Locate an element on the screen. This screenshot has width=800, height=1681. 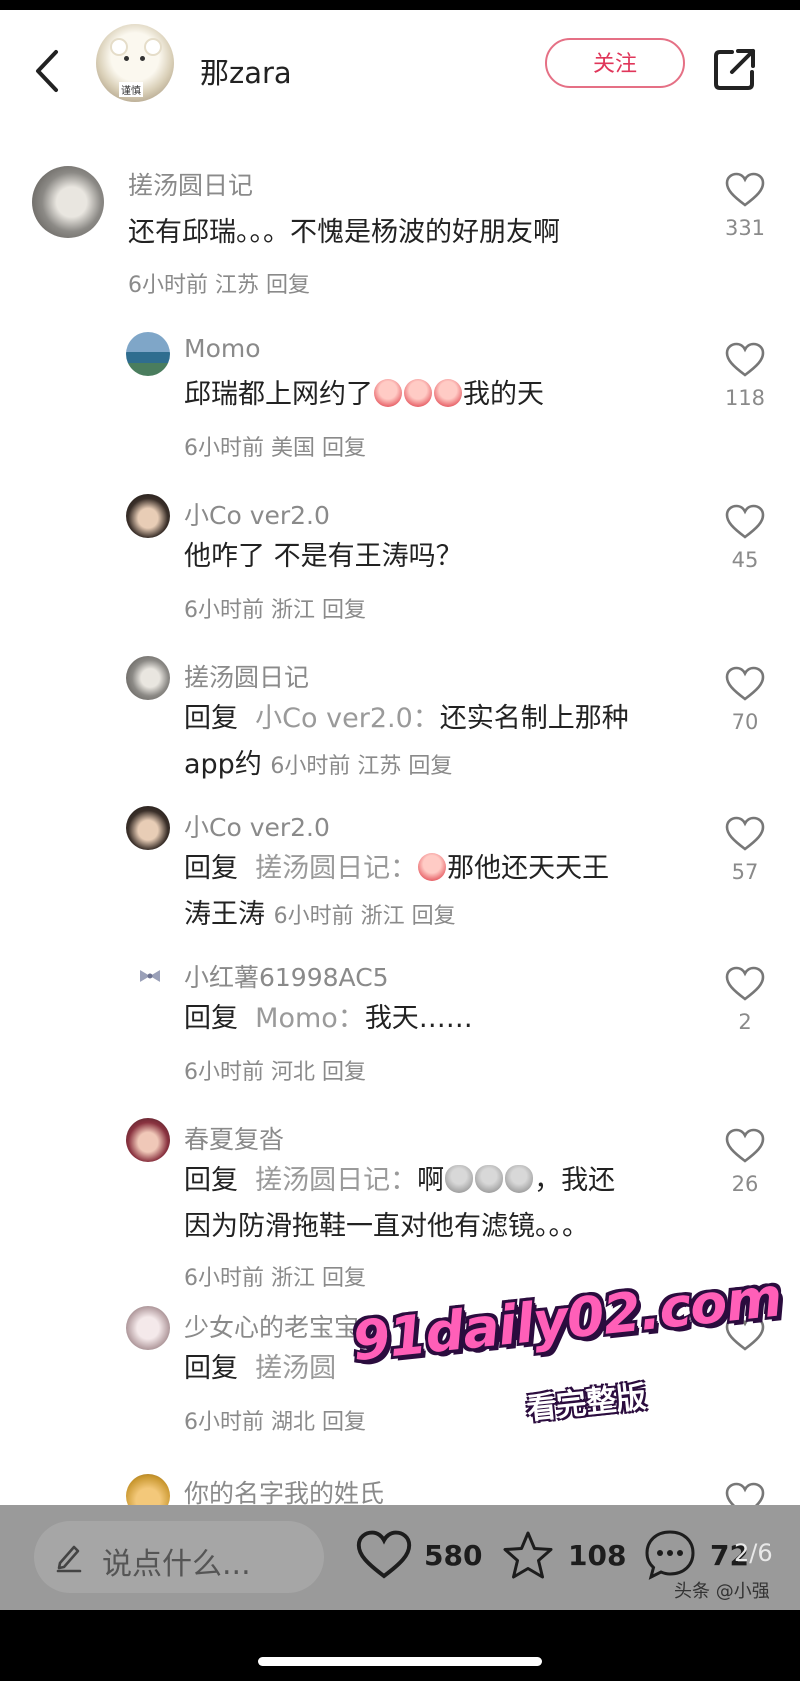
like-button: 118 is located at coordinates (745, 376).